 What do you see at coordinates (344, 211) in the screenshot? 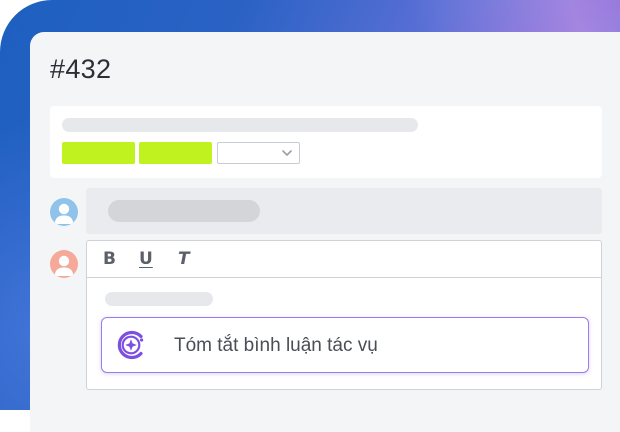
I see `comment-bubble` at bounding box center [344, 211].